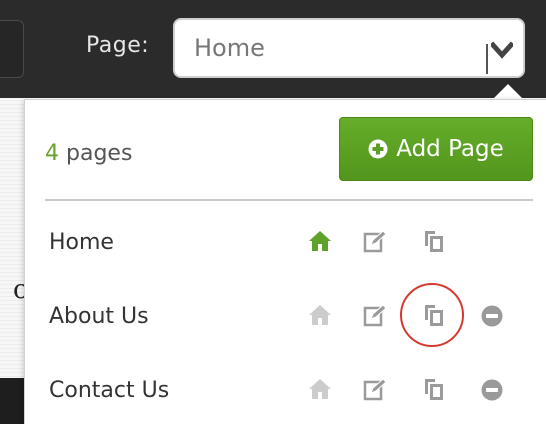  I want to click on page-select-value: Home, so click(229, 48).